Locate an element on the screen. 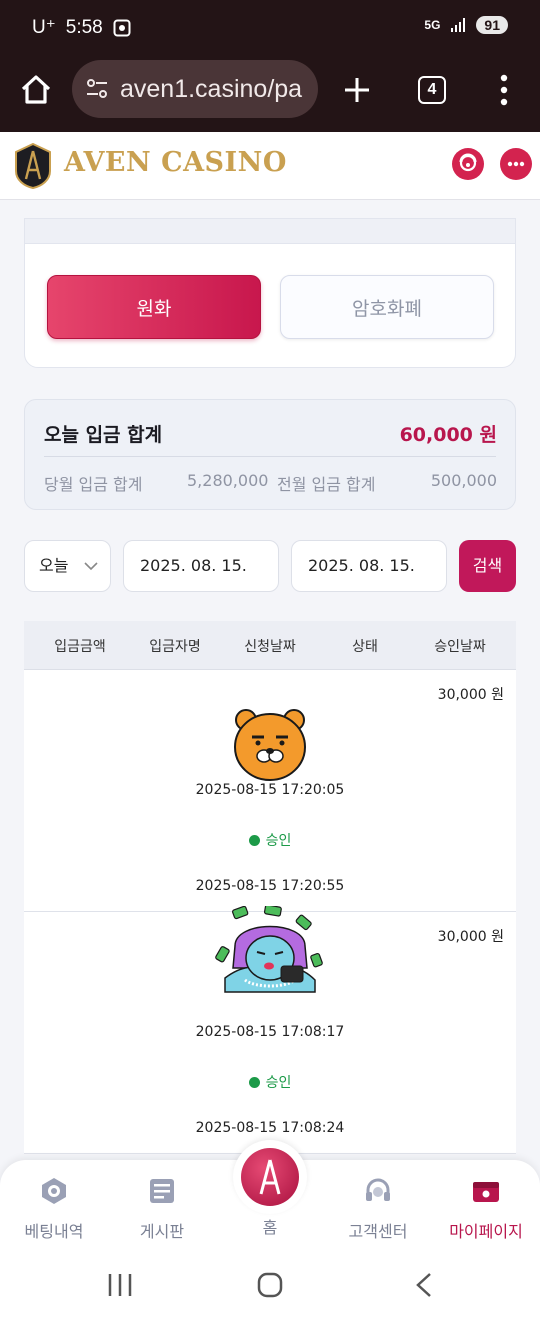 This screenshot has width=540, height=1320. more-menu-icon is located at coordinates (504, 90).